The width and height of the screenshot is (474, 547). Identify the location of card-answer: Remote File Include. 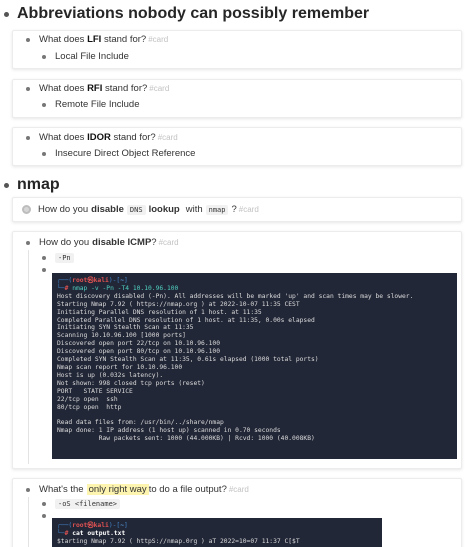
(90, 104).